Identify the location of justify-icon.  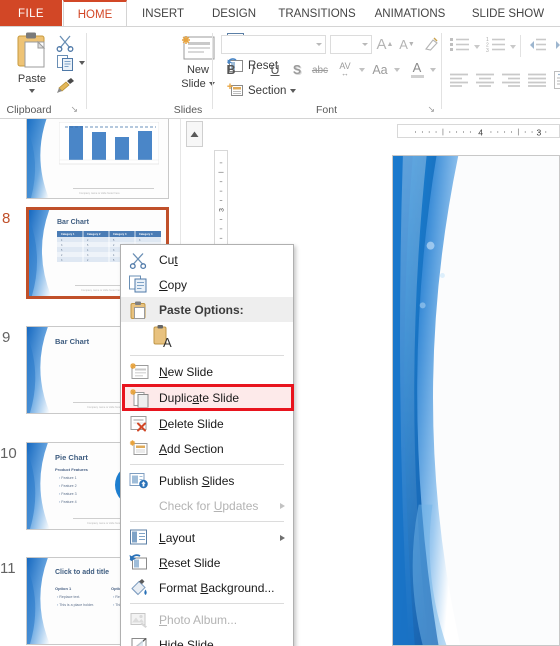
(537, 80).